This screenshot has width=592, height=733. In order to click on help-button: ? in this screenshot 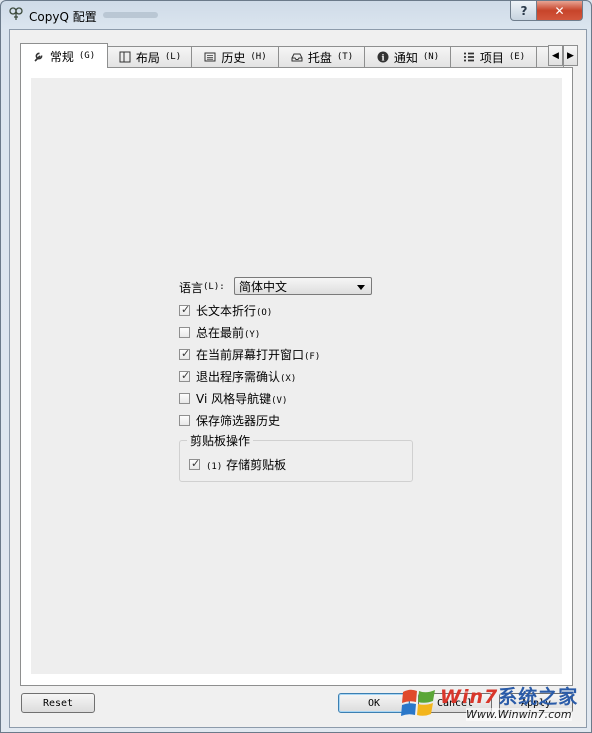, I will do `click(524, 11)`.